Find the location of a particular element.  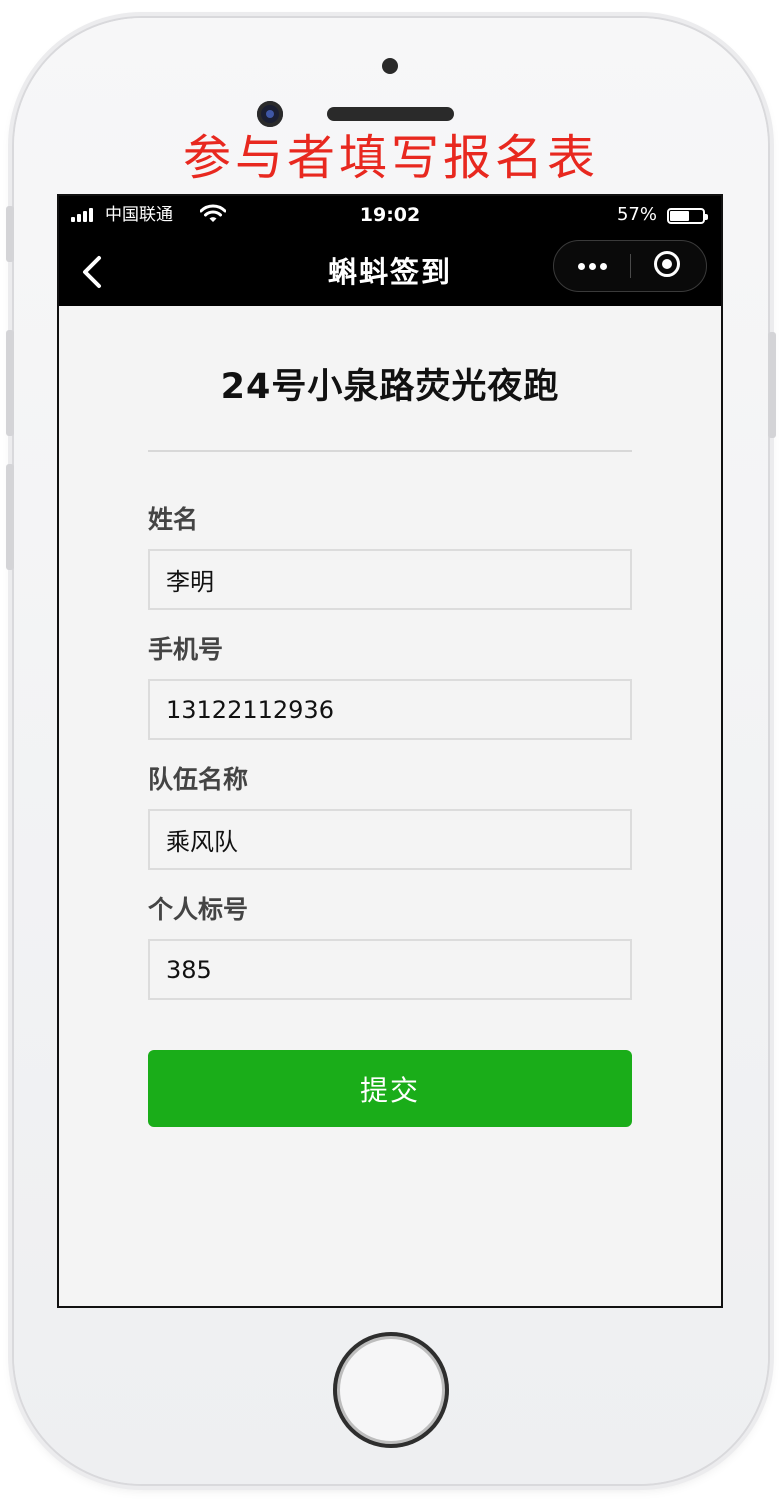

earpiece-speaker is located at coordinates (390, 114).